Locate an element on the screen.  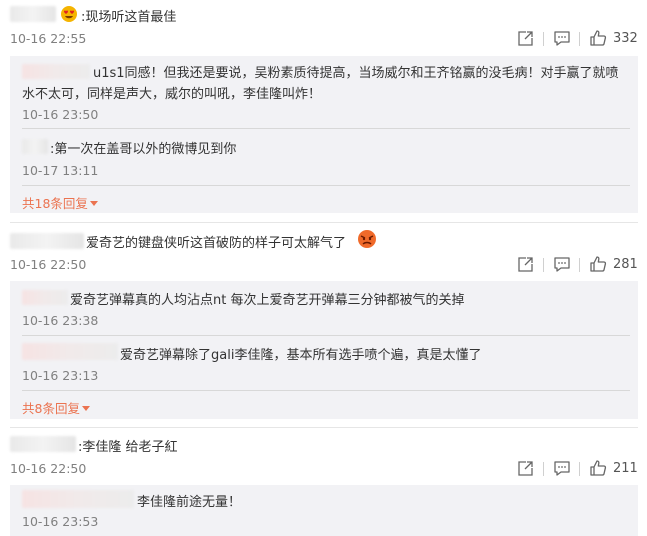
reply-time: 10-16 23:38 is located at coordinates (60, 320).